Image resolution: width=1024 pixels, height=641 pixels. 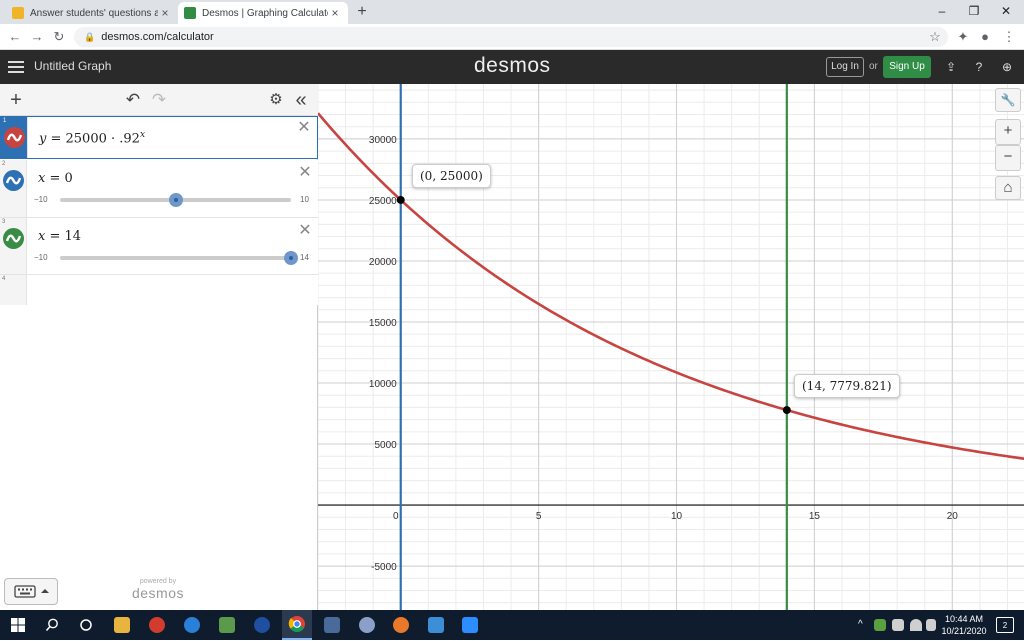 I want to click on window-close-button: ✕, so click(x=1006, y=12).